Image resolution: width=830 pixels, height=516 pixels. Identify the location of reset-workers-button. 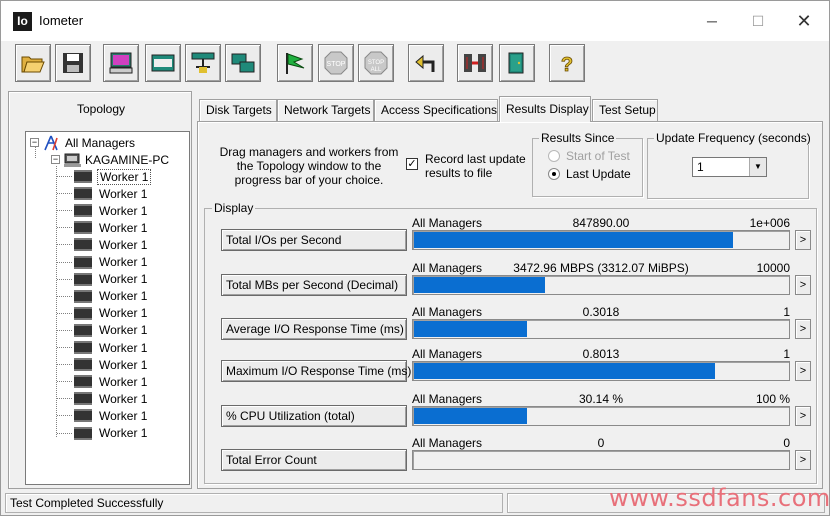
(426, 63).